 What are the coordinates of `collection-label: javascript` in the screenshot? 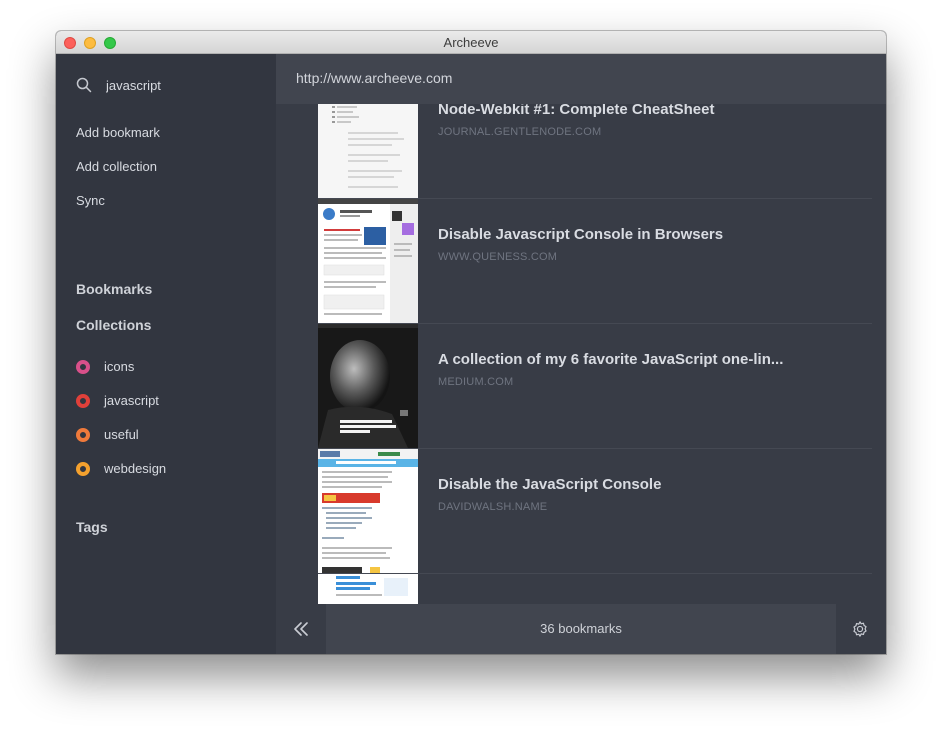 It's located at (131, 400).